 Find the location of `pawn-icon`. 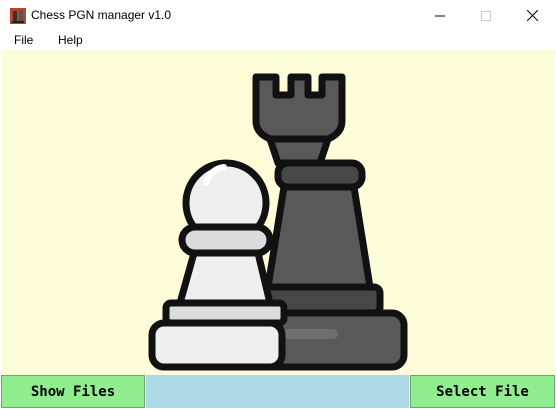

pawn-icon is located at coordinates (218, 265).